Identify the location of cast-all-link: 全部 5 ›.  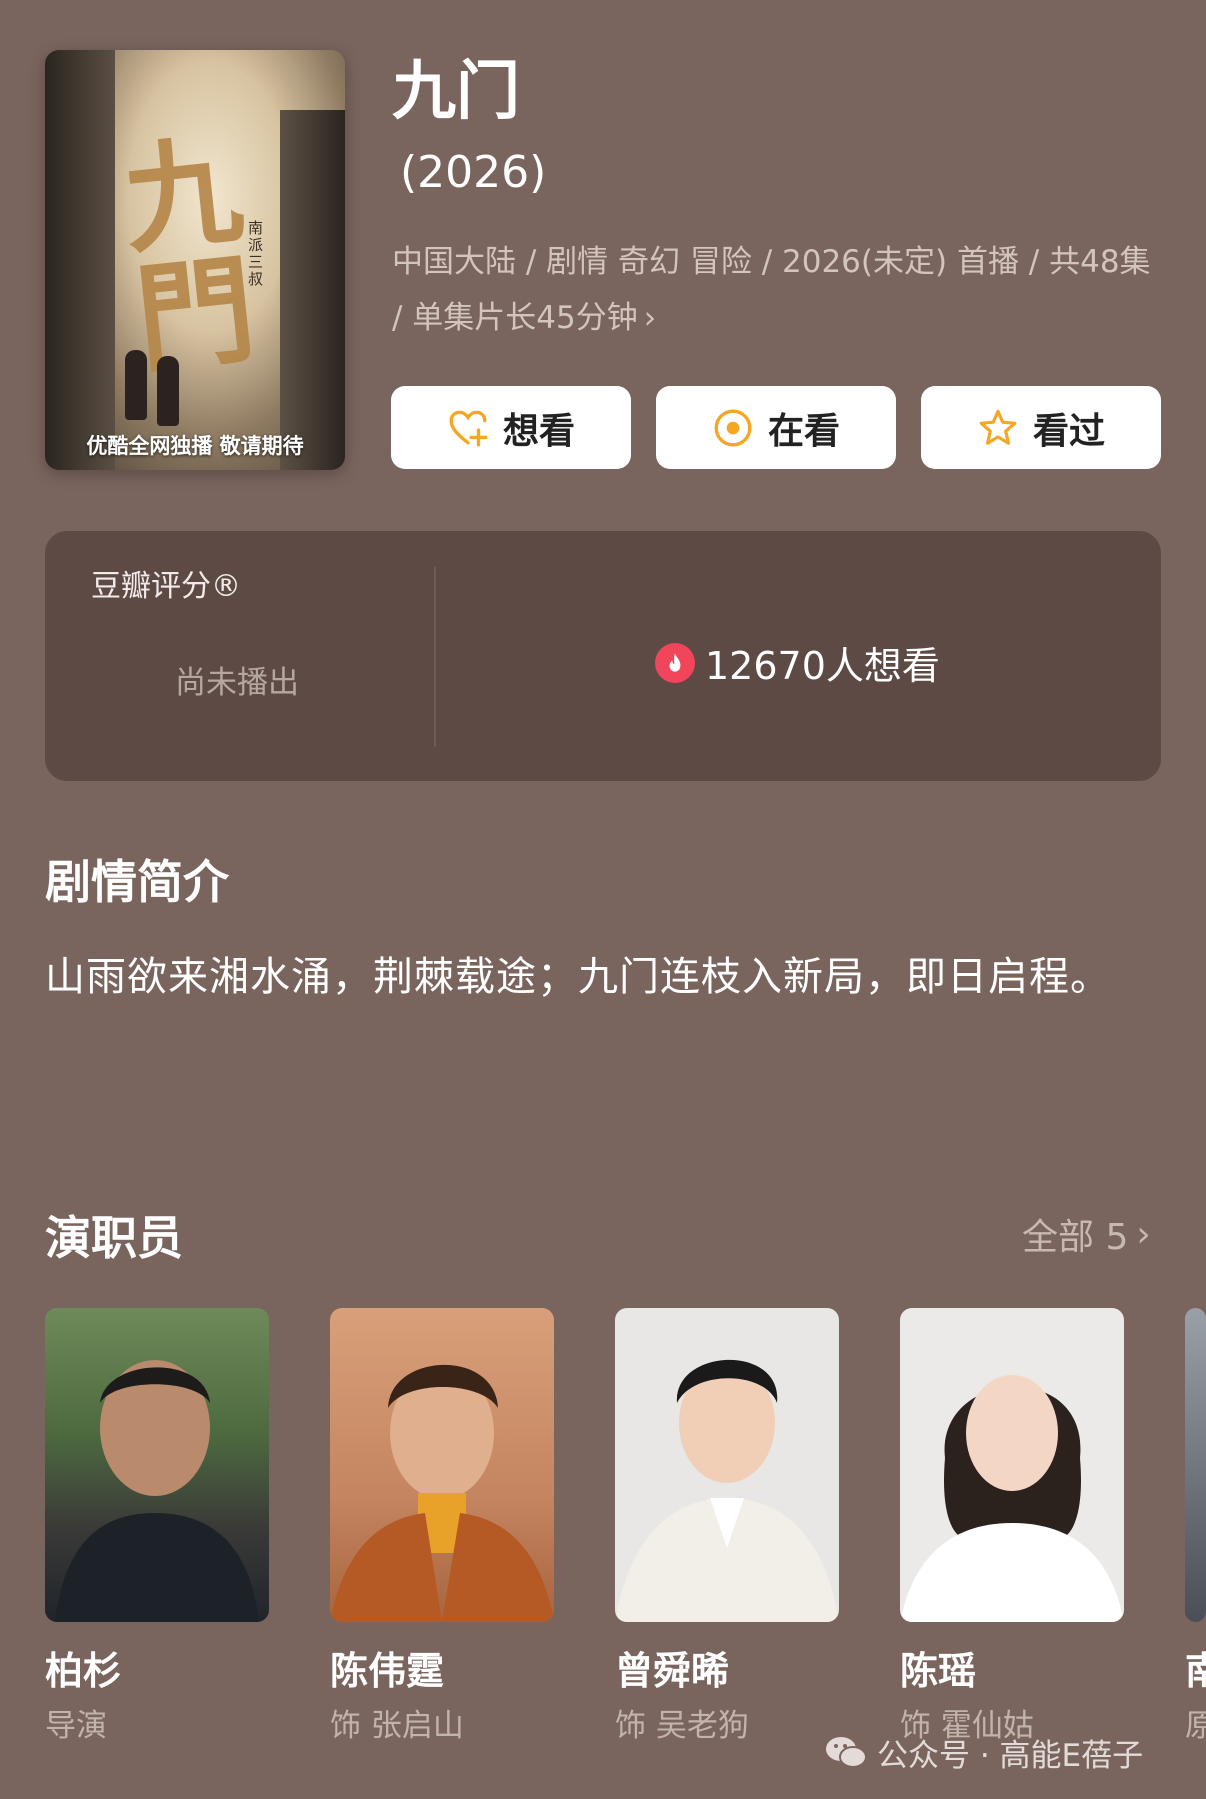
(1086, 1234).